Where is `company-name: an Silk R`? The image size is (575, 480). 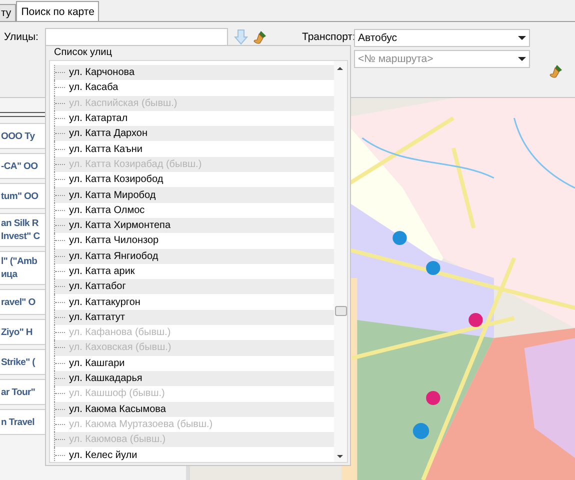 company-name: an Silk R is located at coordinates (19, 223).